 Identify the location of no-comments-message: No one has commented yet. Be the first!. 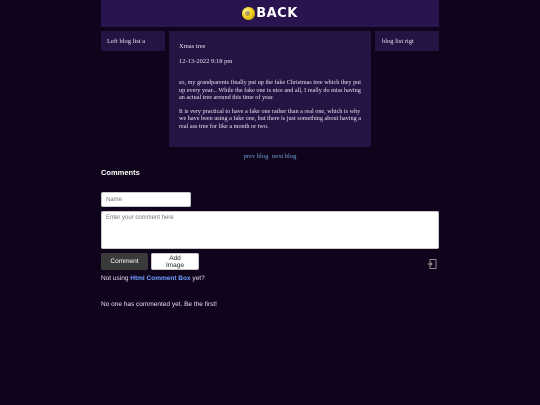
(159, 304).